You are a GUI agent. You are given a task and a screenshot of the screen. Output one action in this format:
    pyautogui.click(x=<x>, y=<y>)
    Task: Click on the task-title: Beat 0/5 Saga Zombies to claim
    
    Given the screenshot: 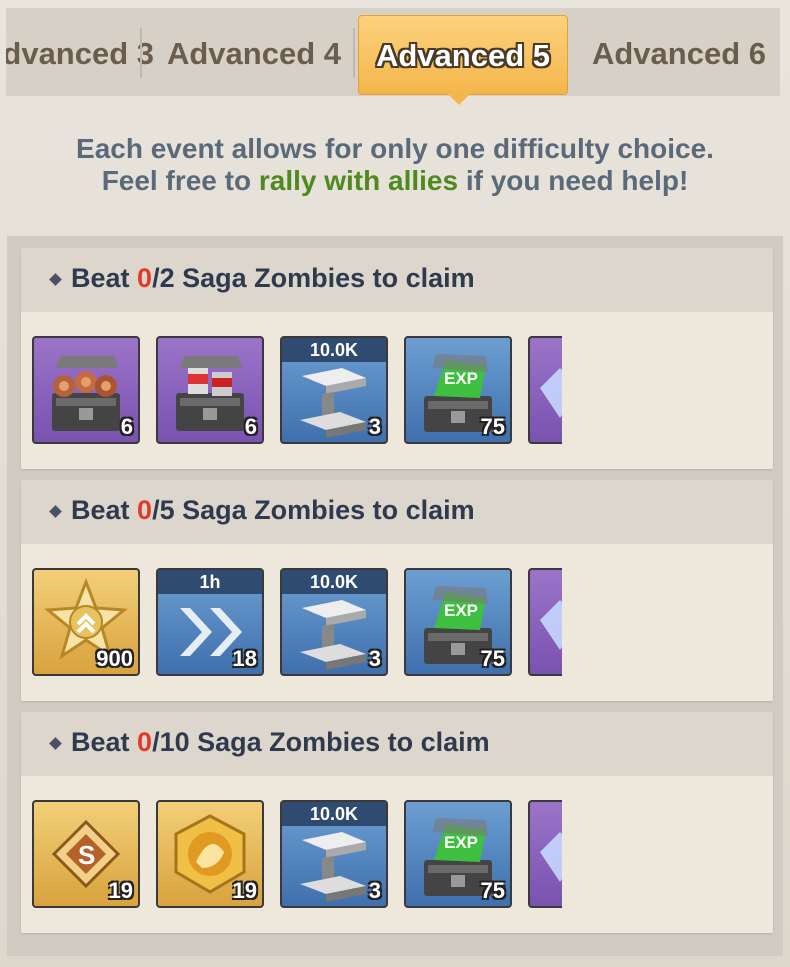 What is the action you would take?
    pyautogui.click(x=273, y=510)
    